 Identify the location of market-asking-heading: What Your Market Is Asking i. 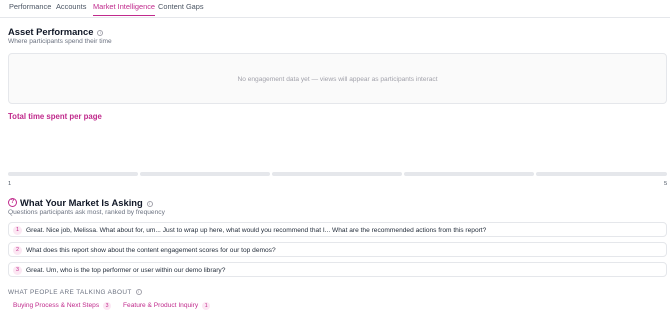
(86, 202).